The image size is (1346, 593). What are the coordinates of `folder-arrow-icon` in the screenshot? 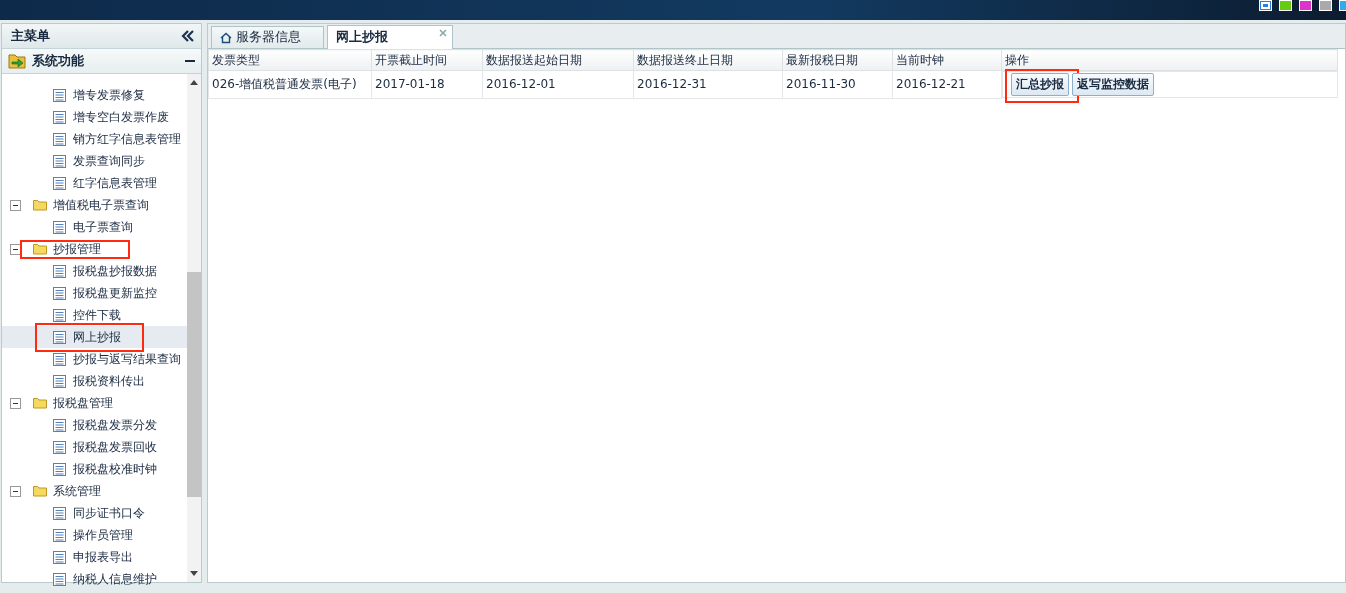 It's located at (18, 61).